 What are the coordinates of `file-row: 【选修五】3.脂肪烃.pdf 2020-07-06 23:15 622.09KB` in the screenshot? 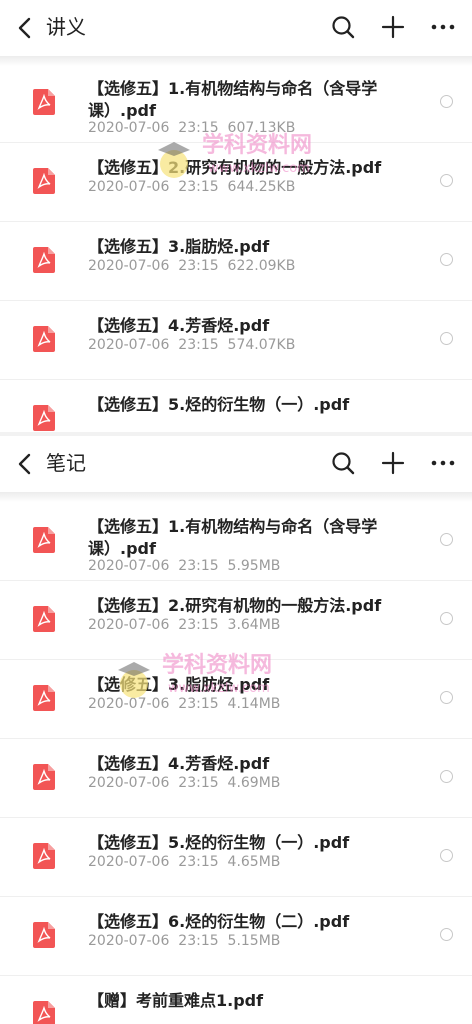 It's located at (236, 261).